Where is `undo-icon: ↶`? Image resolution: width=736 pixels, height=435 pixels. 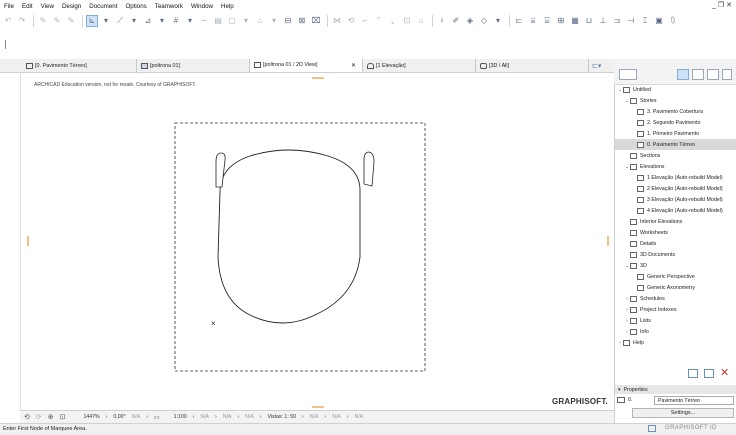
undo-icon: ↶ is located at coordinates (8, 21).